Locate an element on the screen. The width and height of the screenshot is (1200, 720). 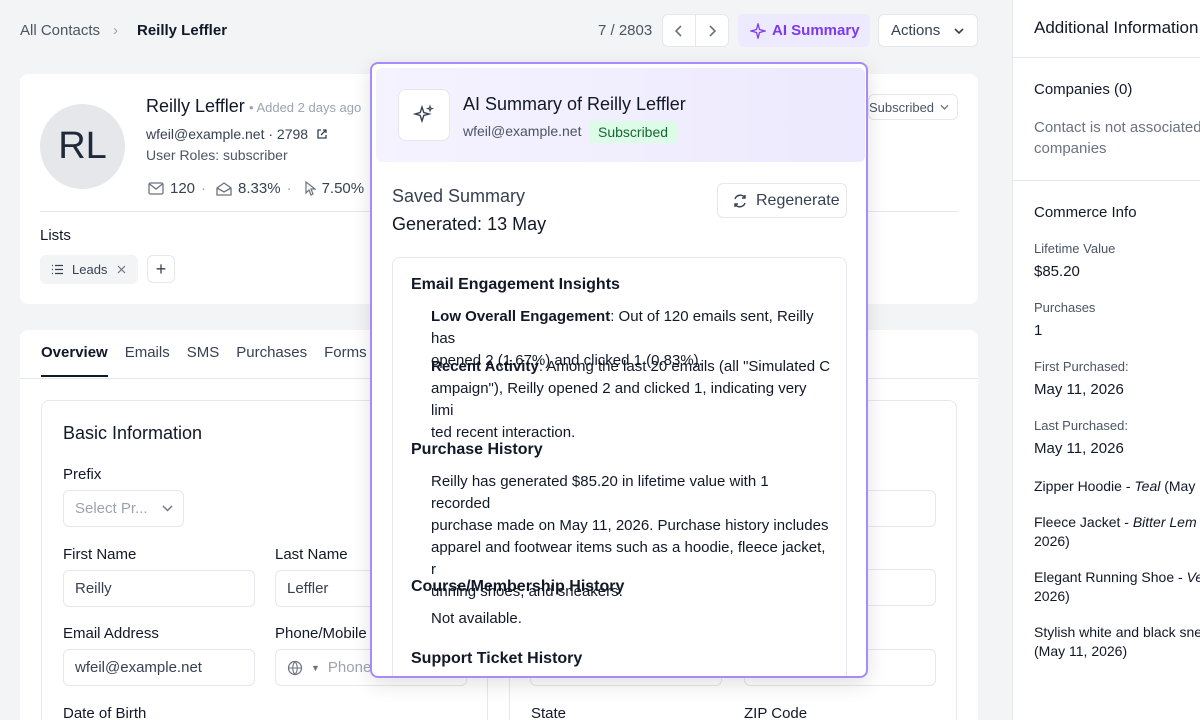
external-link-icon is located at coordinates (322, 134).